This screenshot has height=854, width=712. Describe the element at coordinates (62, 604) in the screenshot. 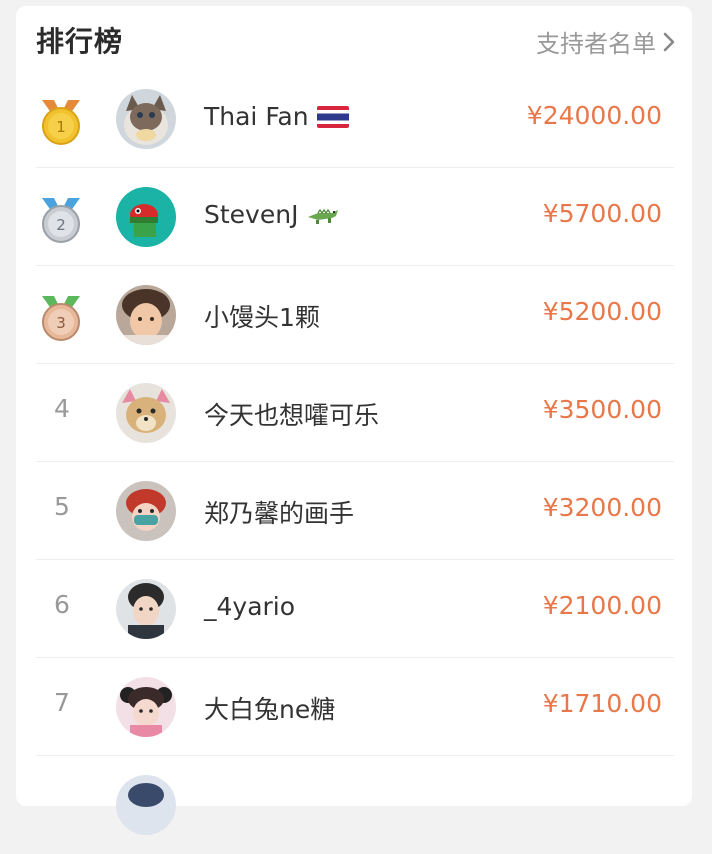

I see `rank-number: 6` at that location.